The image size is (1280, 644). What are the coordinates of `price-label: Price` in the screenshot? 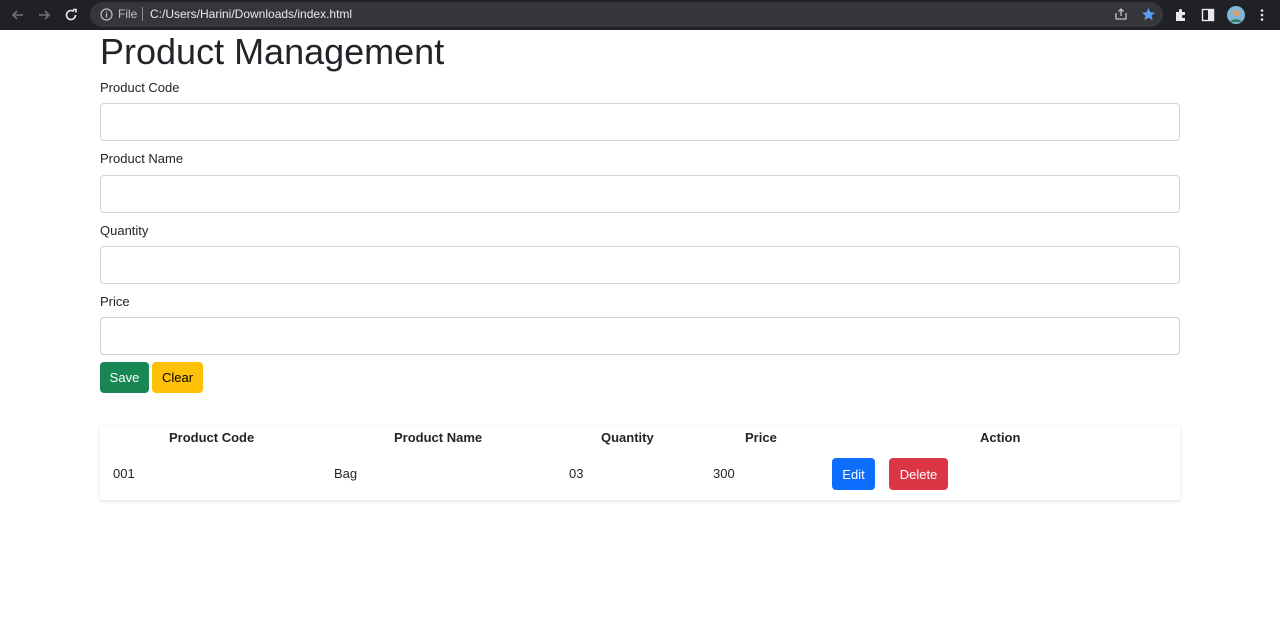 It's located at (115, 301).